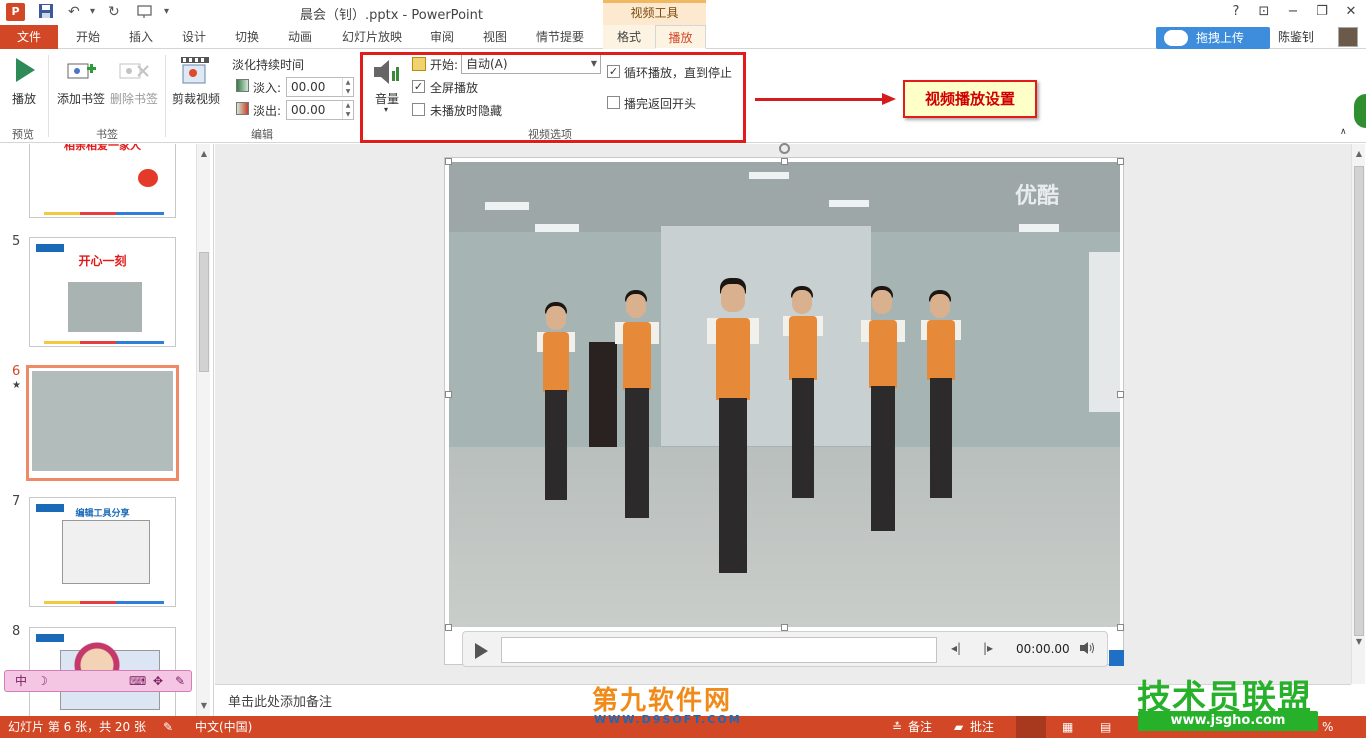 The width and height of the screenshot is (1366, 738). I want to click on wrench-icon: ✎, so click(180, 681).